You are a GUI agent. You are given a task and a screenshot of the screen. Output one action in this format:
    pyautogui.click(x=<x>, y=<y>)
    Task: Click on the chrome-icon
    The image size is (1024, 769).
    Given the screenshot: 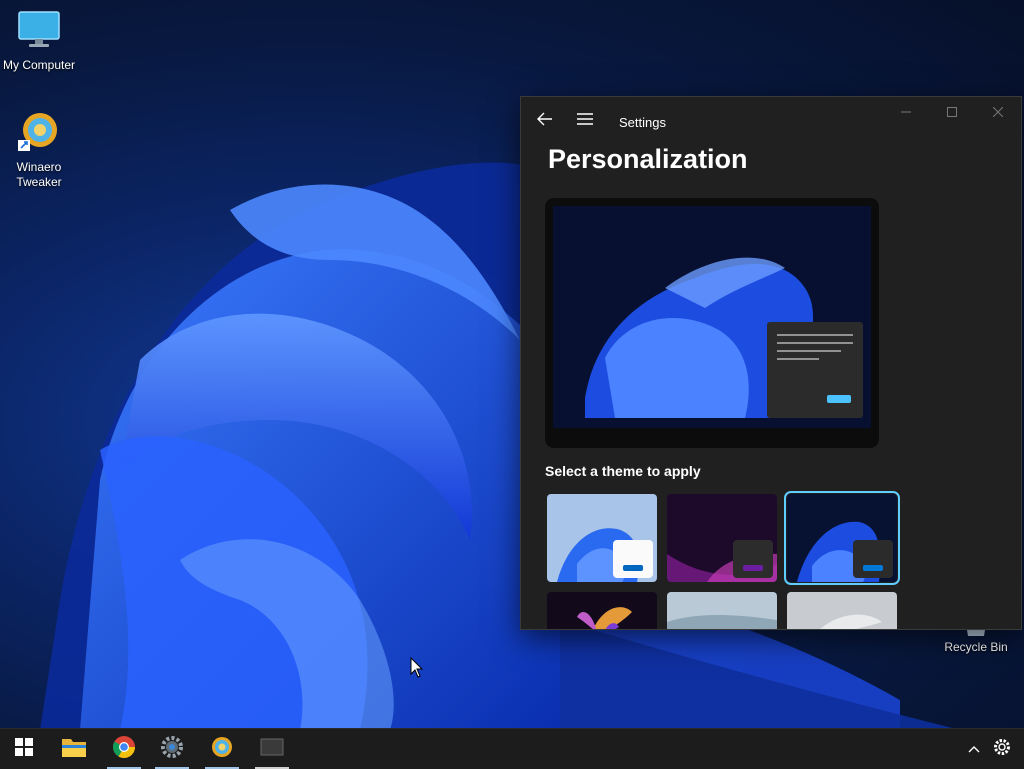 What is the action you would take?
    pyautogui.click(x=124, y=749)
    